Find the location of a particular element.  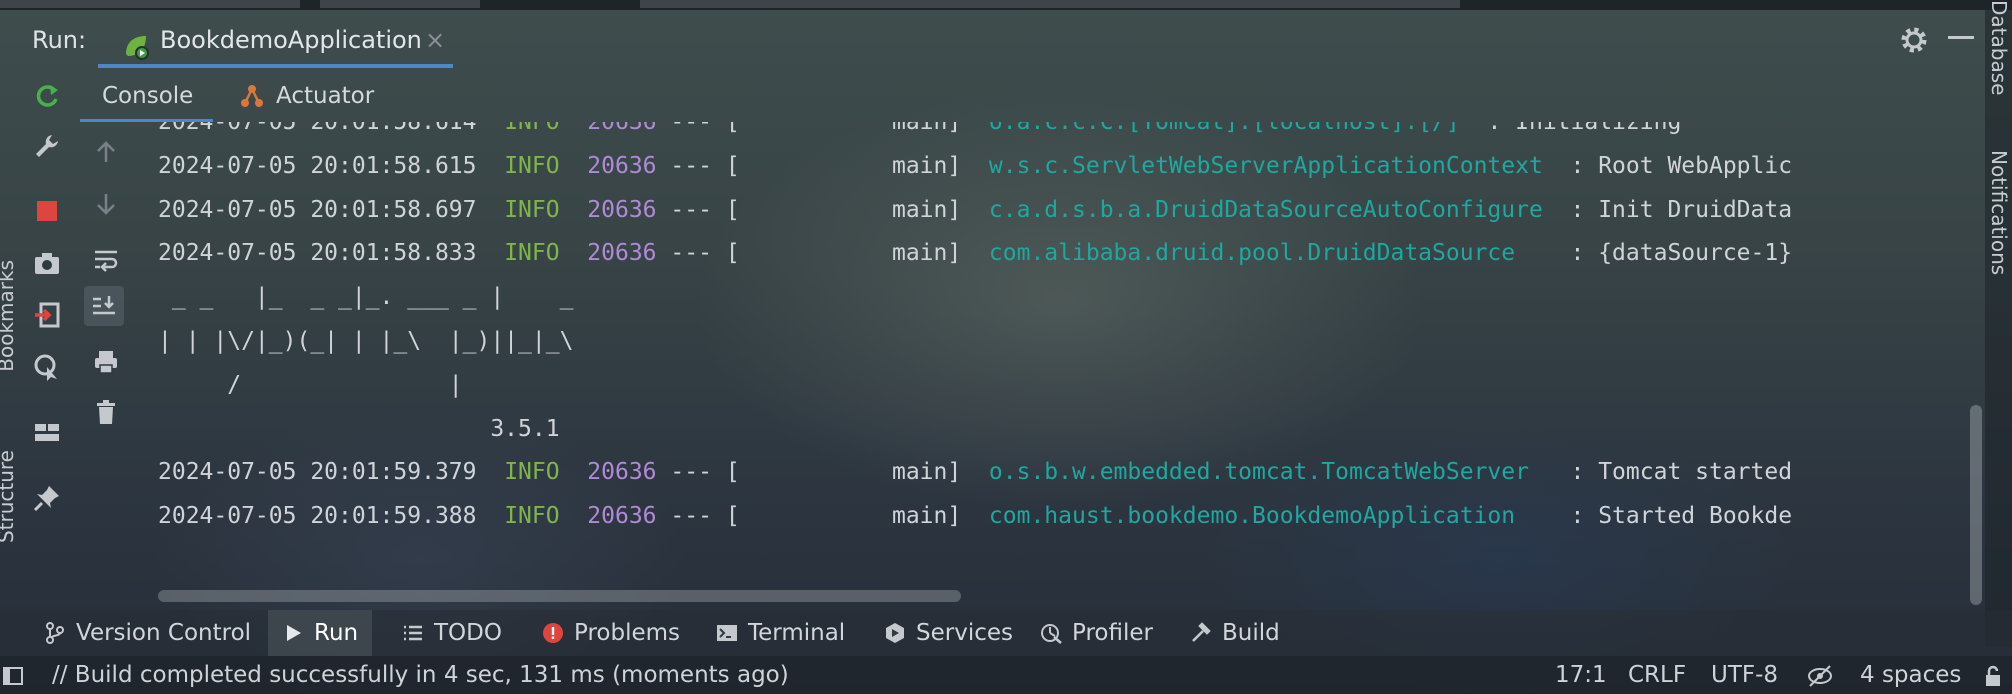

pin-tab-button is located at coordinates (47, 498).